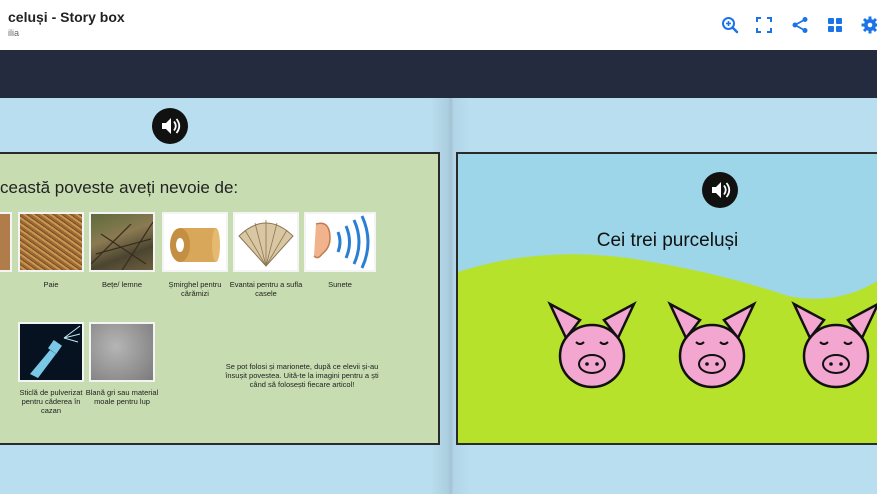  What do you see at coordinates (122, 397) in the screenshot?
I see `material-label: Blană gri sau material moale pentru lup` at bounding box center [122, 397].